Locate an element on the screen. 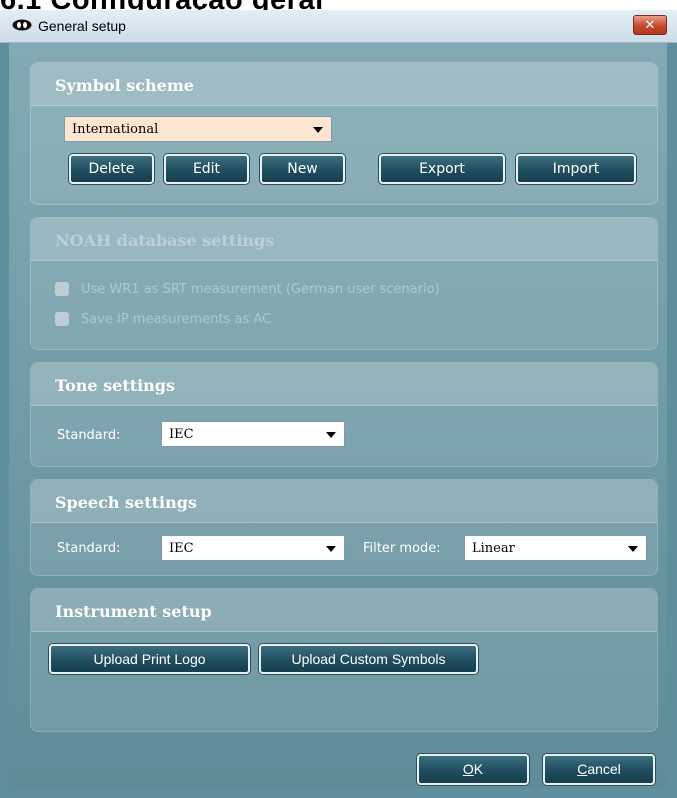 This screenshot has height=798, width=677. ok-mnemonic: O is located at coordinates (468, 769).